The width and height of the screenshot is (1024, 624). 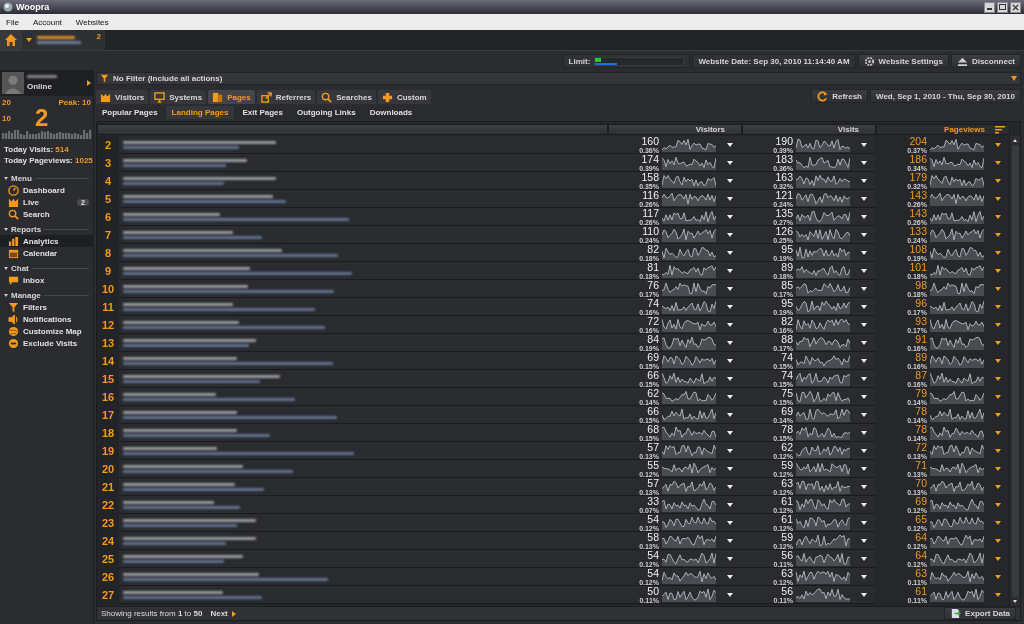 I want to click on metric-value: 135, so click(x=784, y=213).